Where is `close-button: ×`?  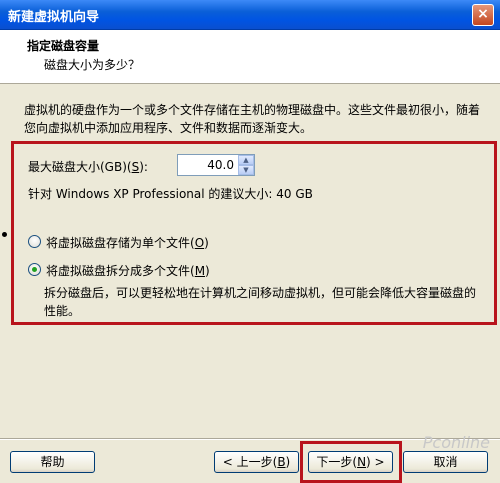 close-button: × is located at coordinates (483, 15).